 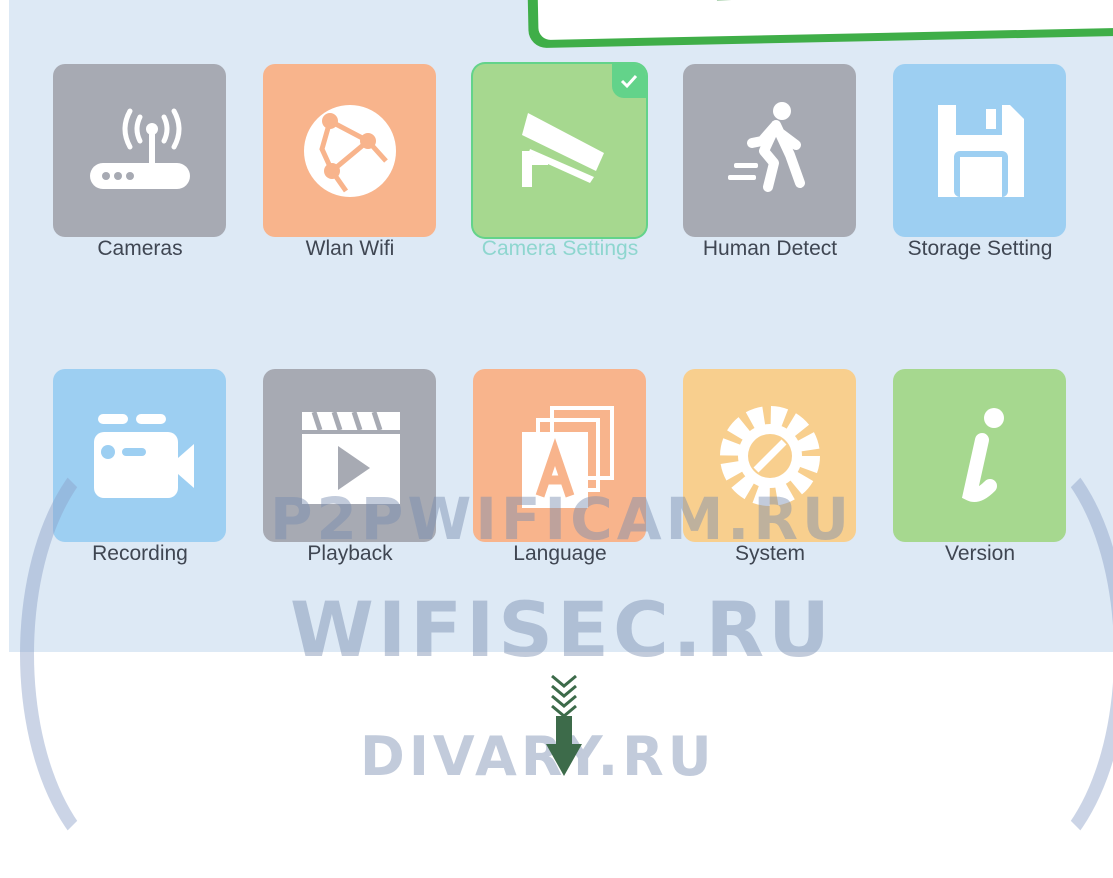 I want to click on cctv-camera-icon, so click(x=562, y=149).